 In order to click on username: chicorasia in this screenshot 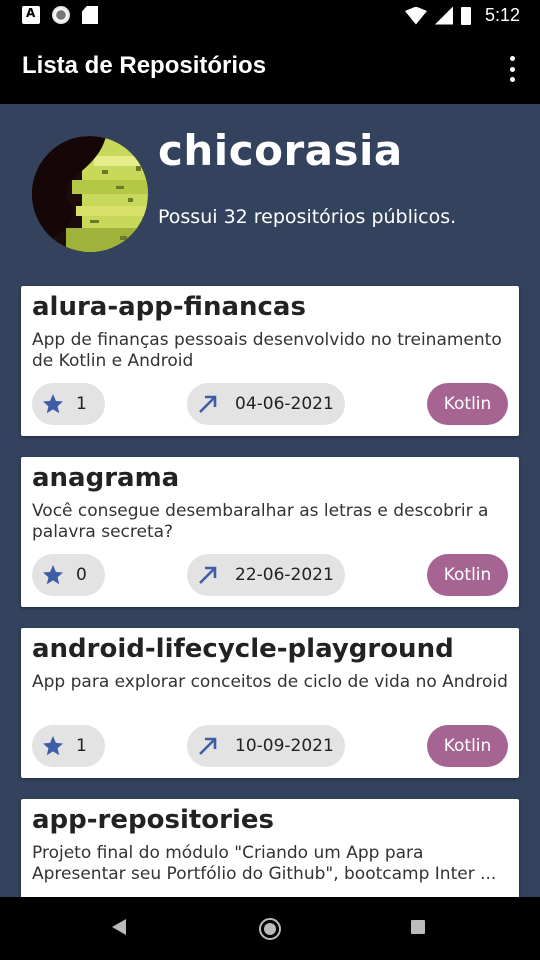, I will do `click(280, 150)`.